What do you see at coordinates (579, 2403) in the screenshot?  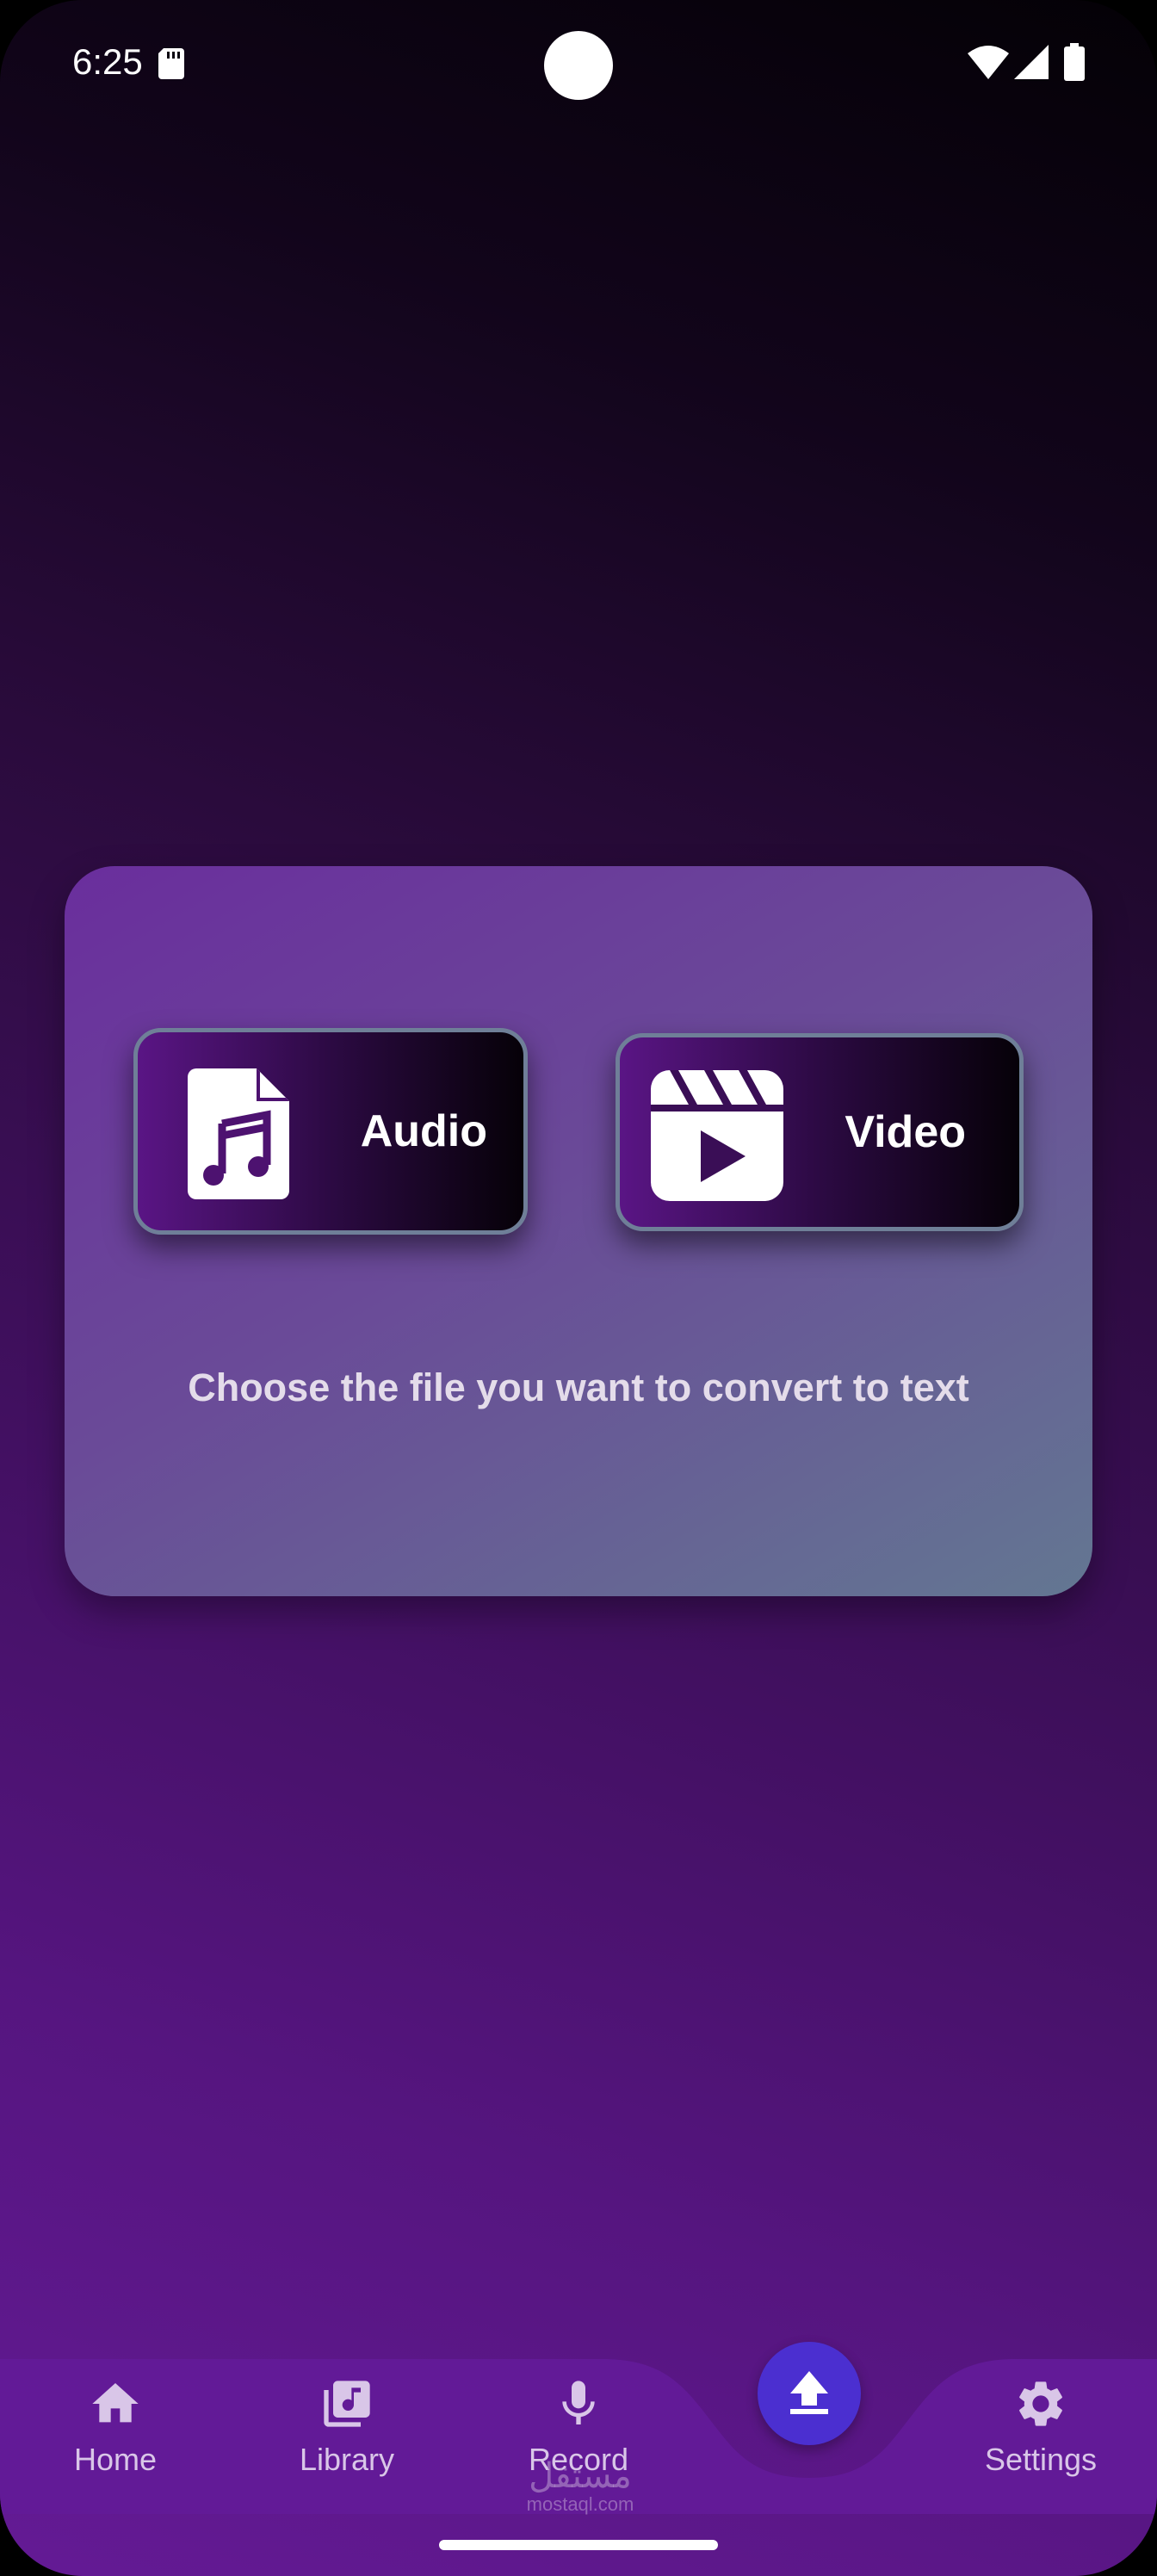 I see `microphone-icon` at bounding box center [579, 2403].